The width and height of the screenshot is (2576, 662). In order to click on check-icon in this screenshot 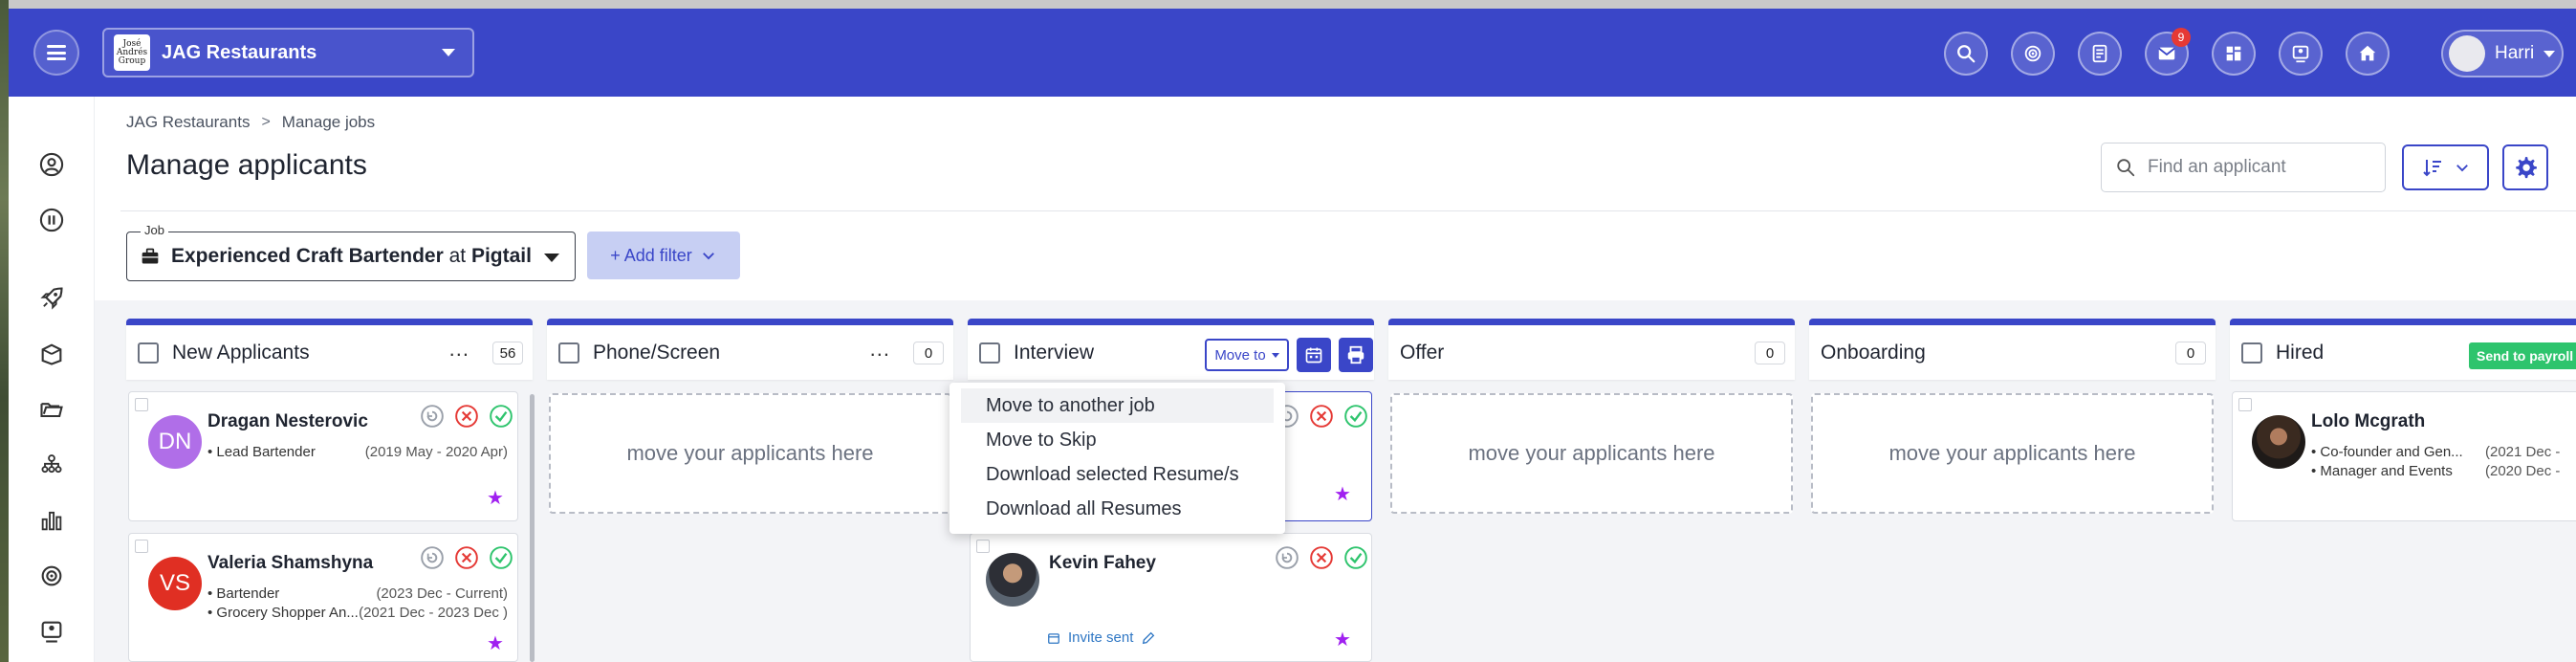, I will do `click(1355, 416)`.